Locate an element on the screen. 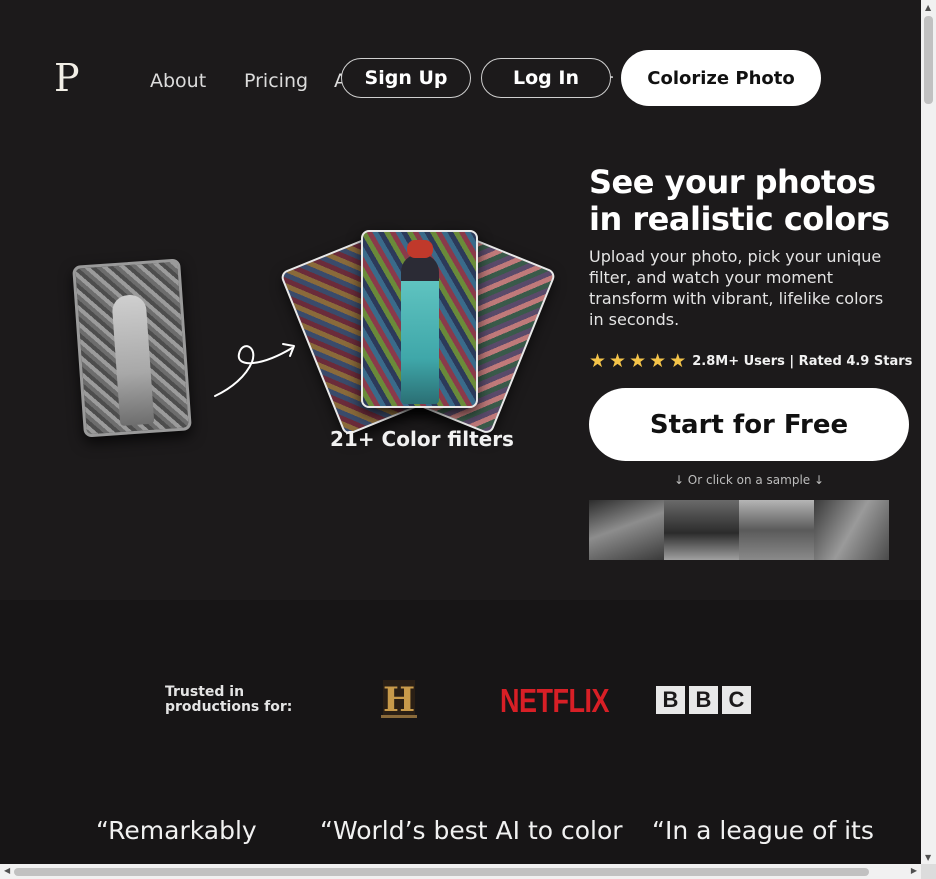  horizontal-scroll-thumb is located at coordinates (441, 872).